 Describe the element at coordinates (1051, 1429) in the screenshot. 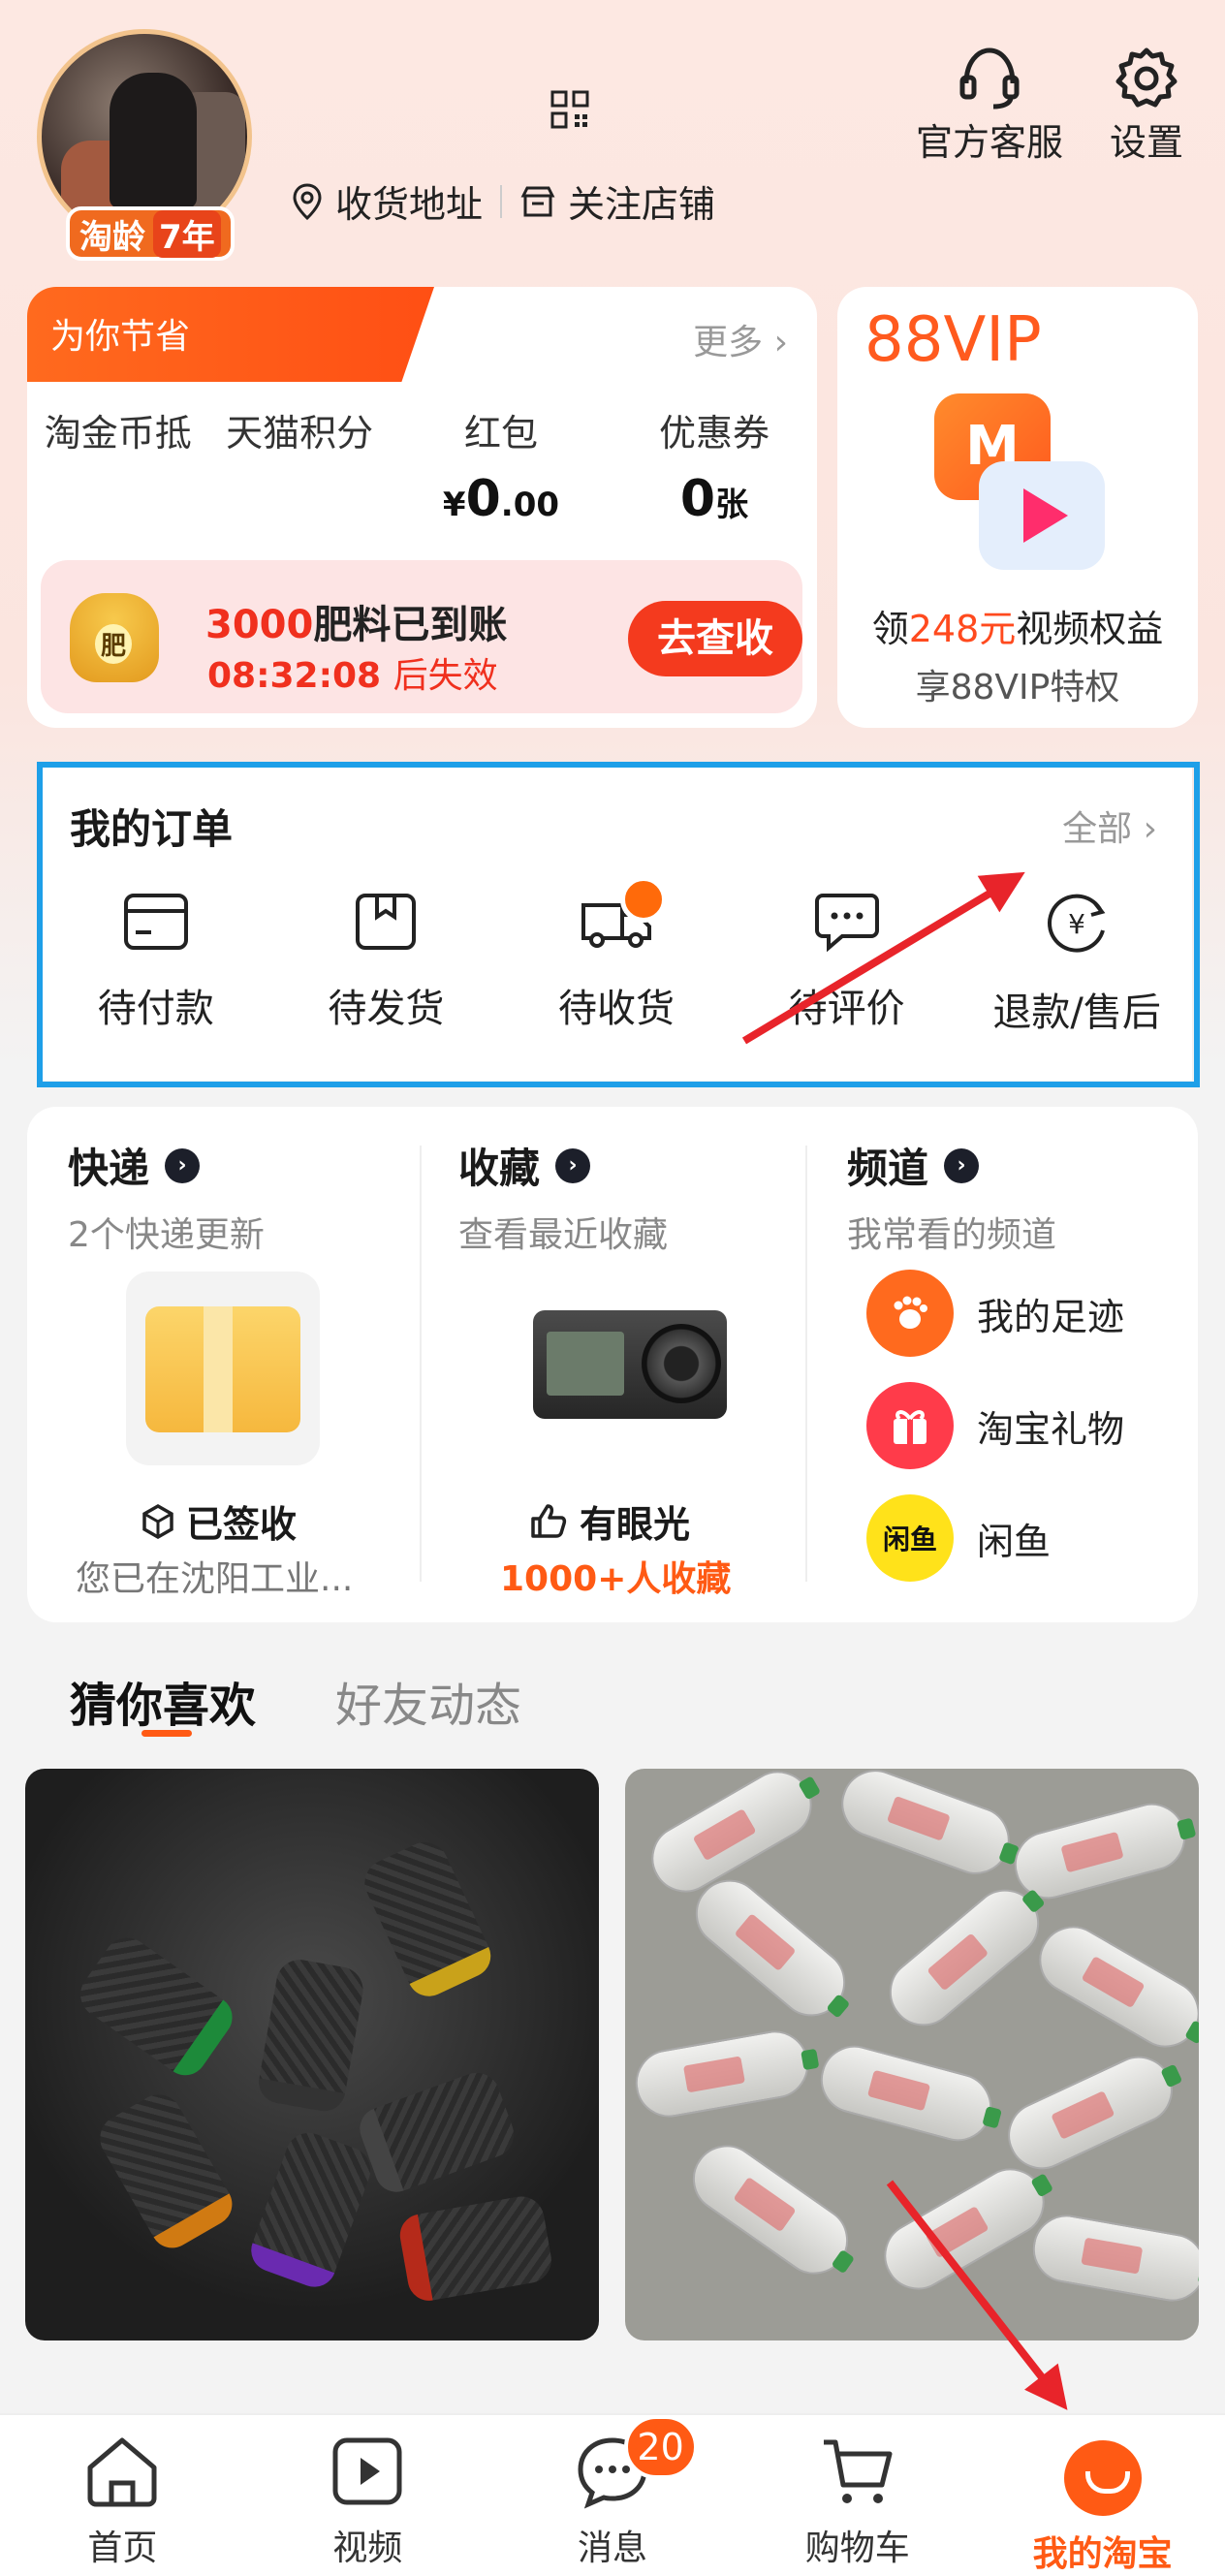

I see `channel-gift-label: 淘宝礼物` at that location.